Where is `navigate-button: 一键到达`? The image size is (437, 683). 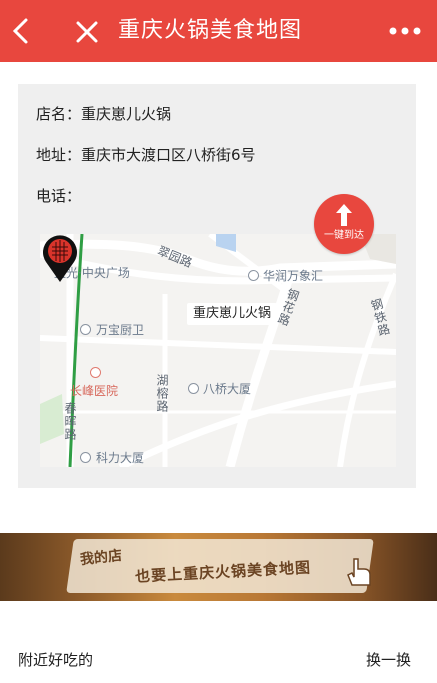 navigate-button: 一键到达 is located at coordinates (344, 224).